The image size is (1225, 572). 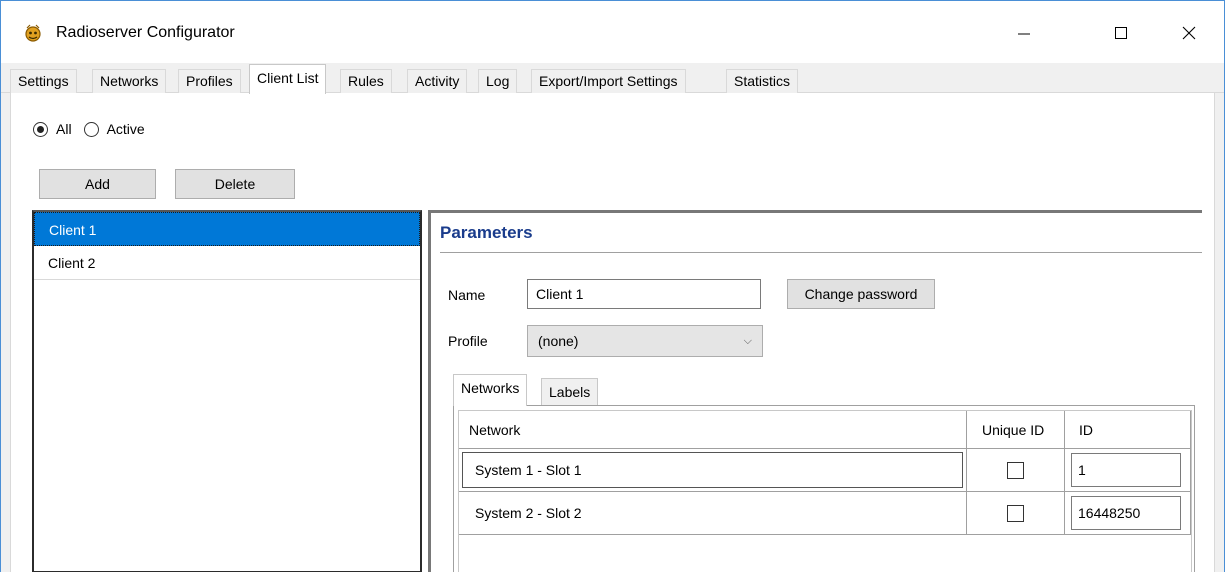 I want to click on list-item-client-1: Client 1, so click(x=227, y=229).